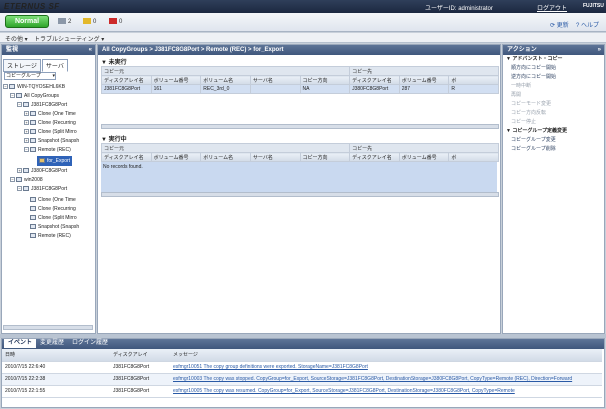 The height and width of the screenshot is (409, 606). Describe the element at coordinates (113, 21) in the screenshot. I see `error-icon` at that location.